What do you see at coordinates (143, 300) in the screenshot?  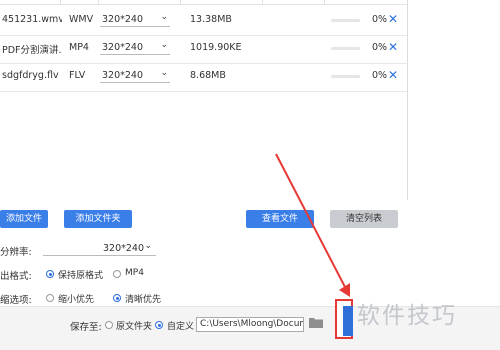 I see `radio-clarity-priority-label: 清晰优先` at bounding box center [143, 300].